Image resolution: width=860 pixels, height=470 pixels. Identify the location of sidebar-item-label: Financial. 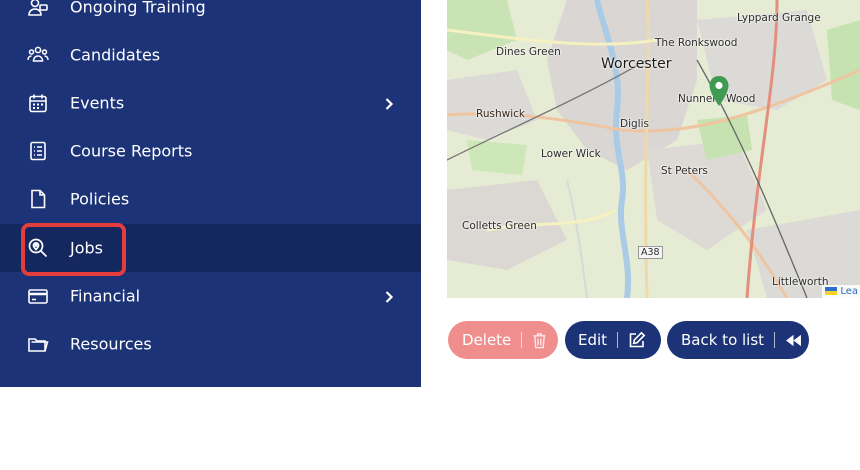
(105, 296).